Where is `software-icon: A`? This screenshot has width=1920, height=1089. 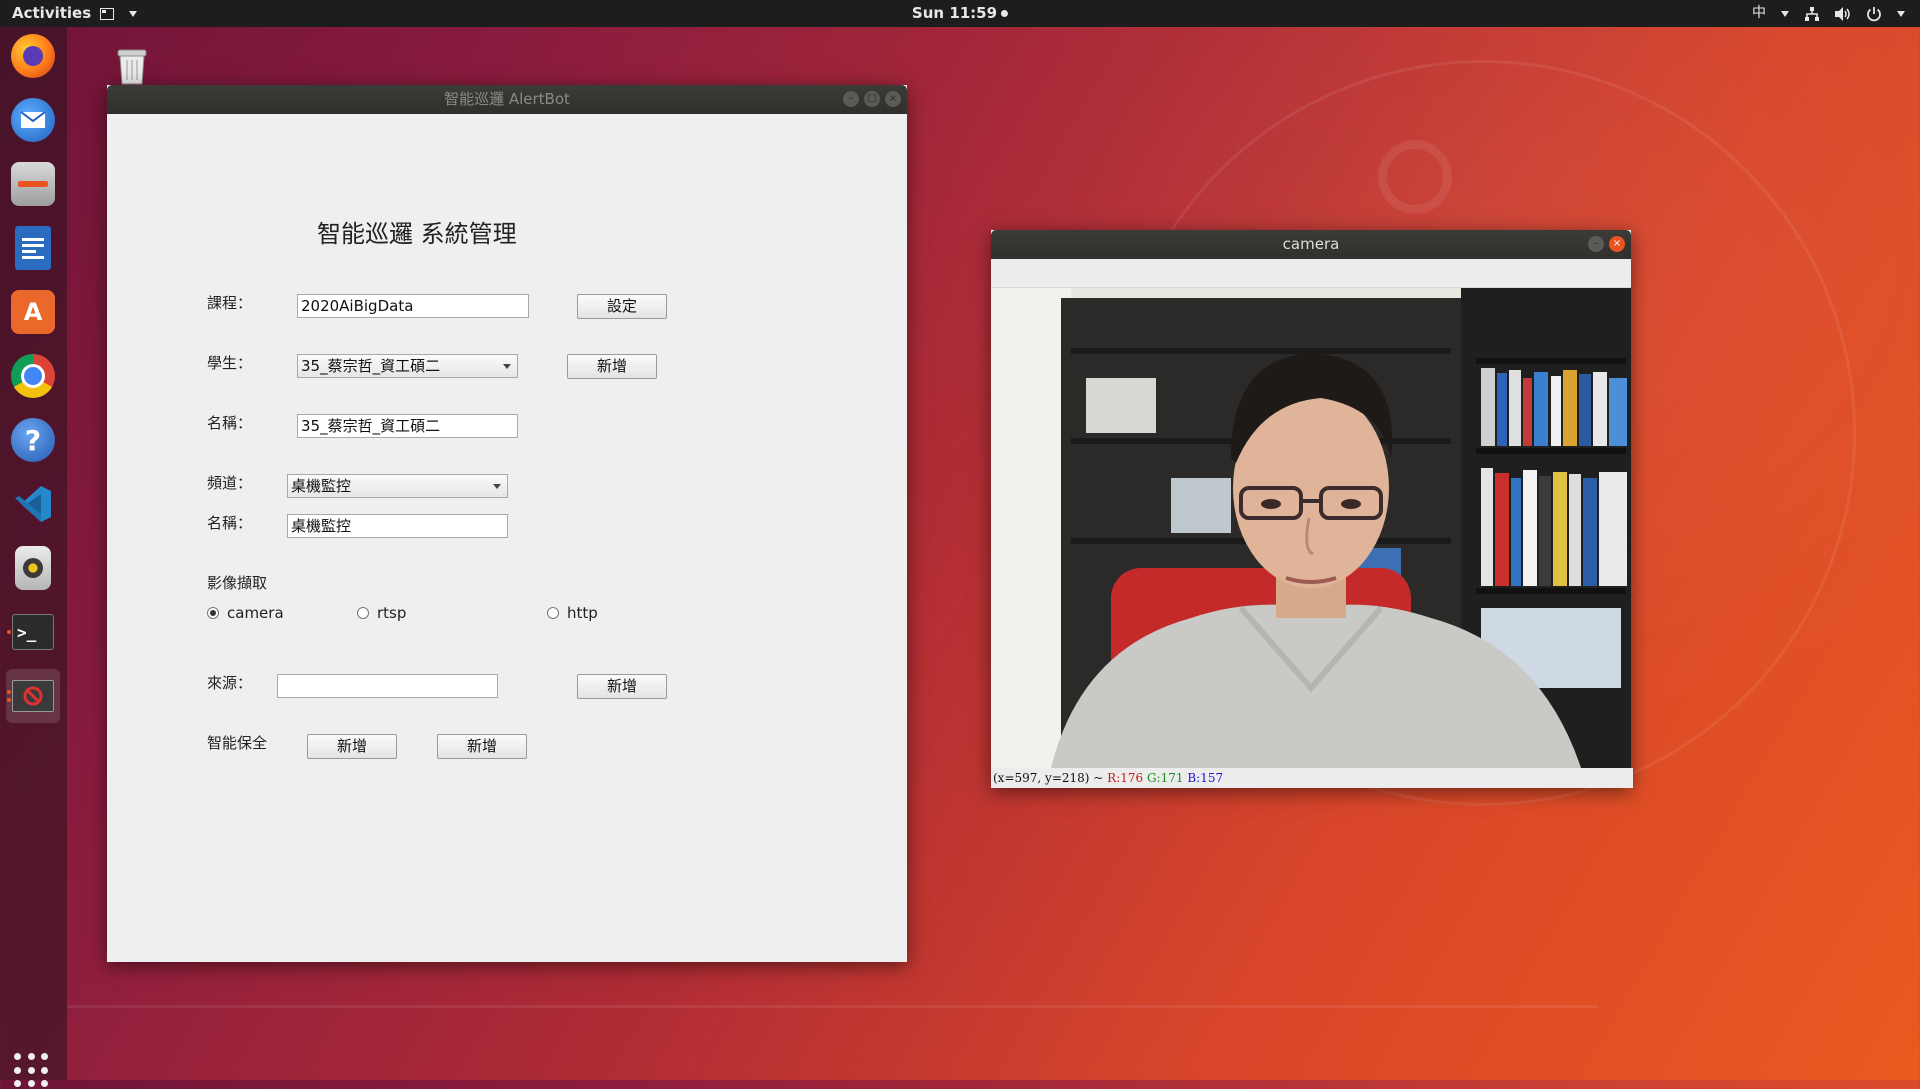 software-icon: A is located at coordinates (33, 312).